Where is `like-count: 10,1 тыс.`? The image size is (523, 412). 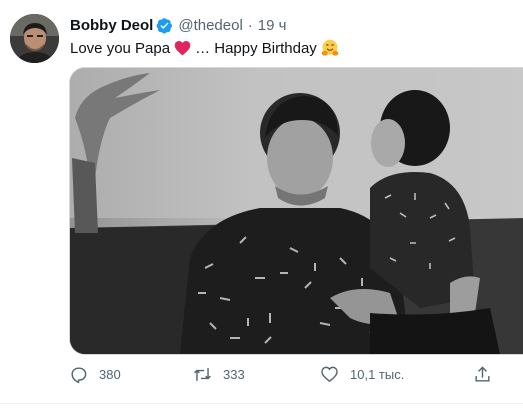 like-count: 10,1 тыс. is located at coordinates (377, 374).